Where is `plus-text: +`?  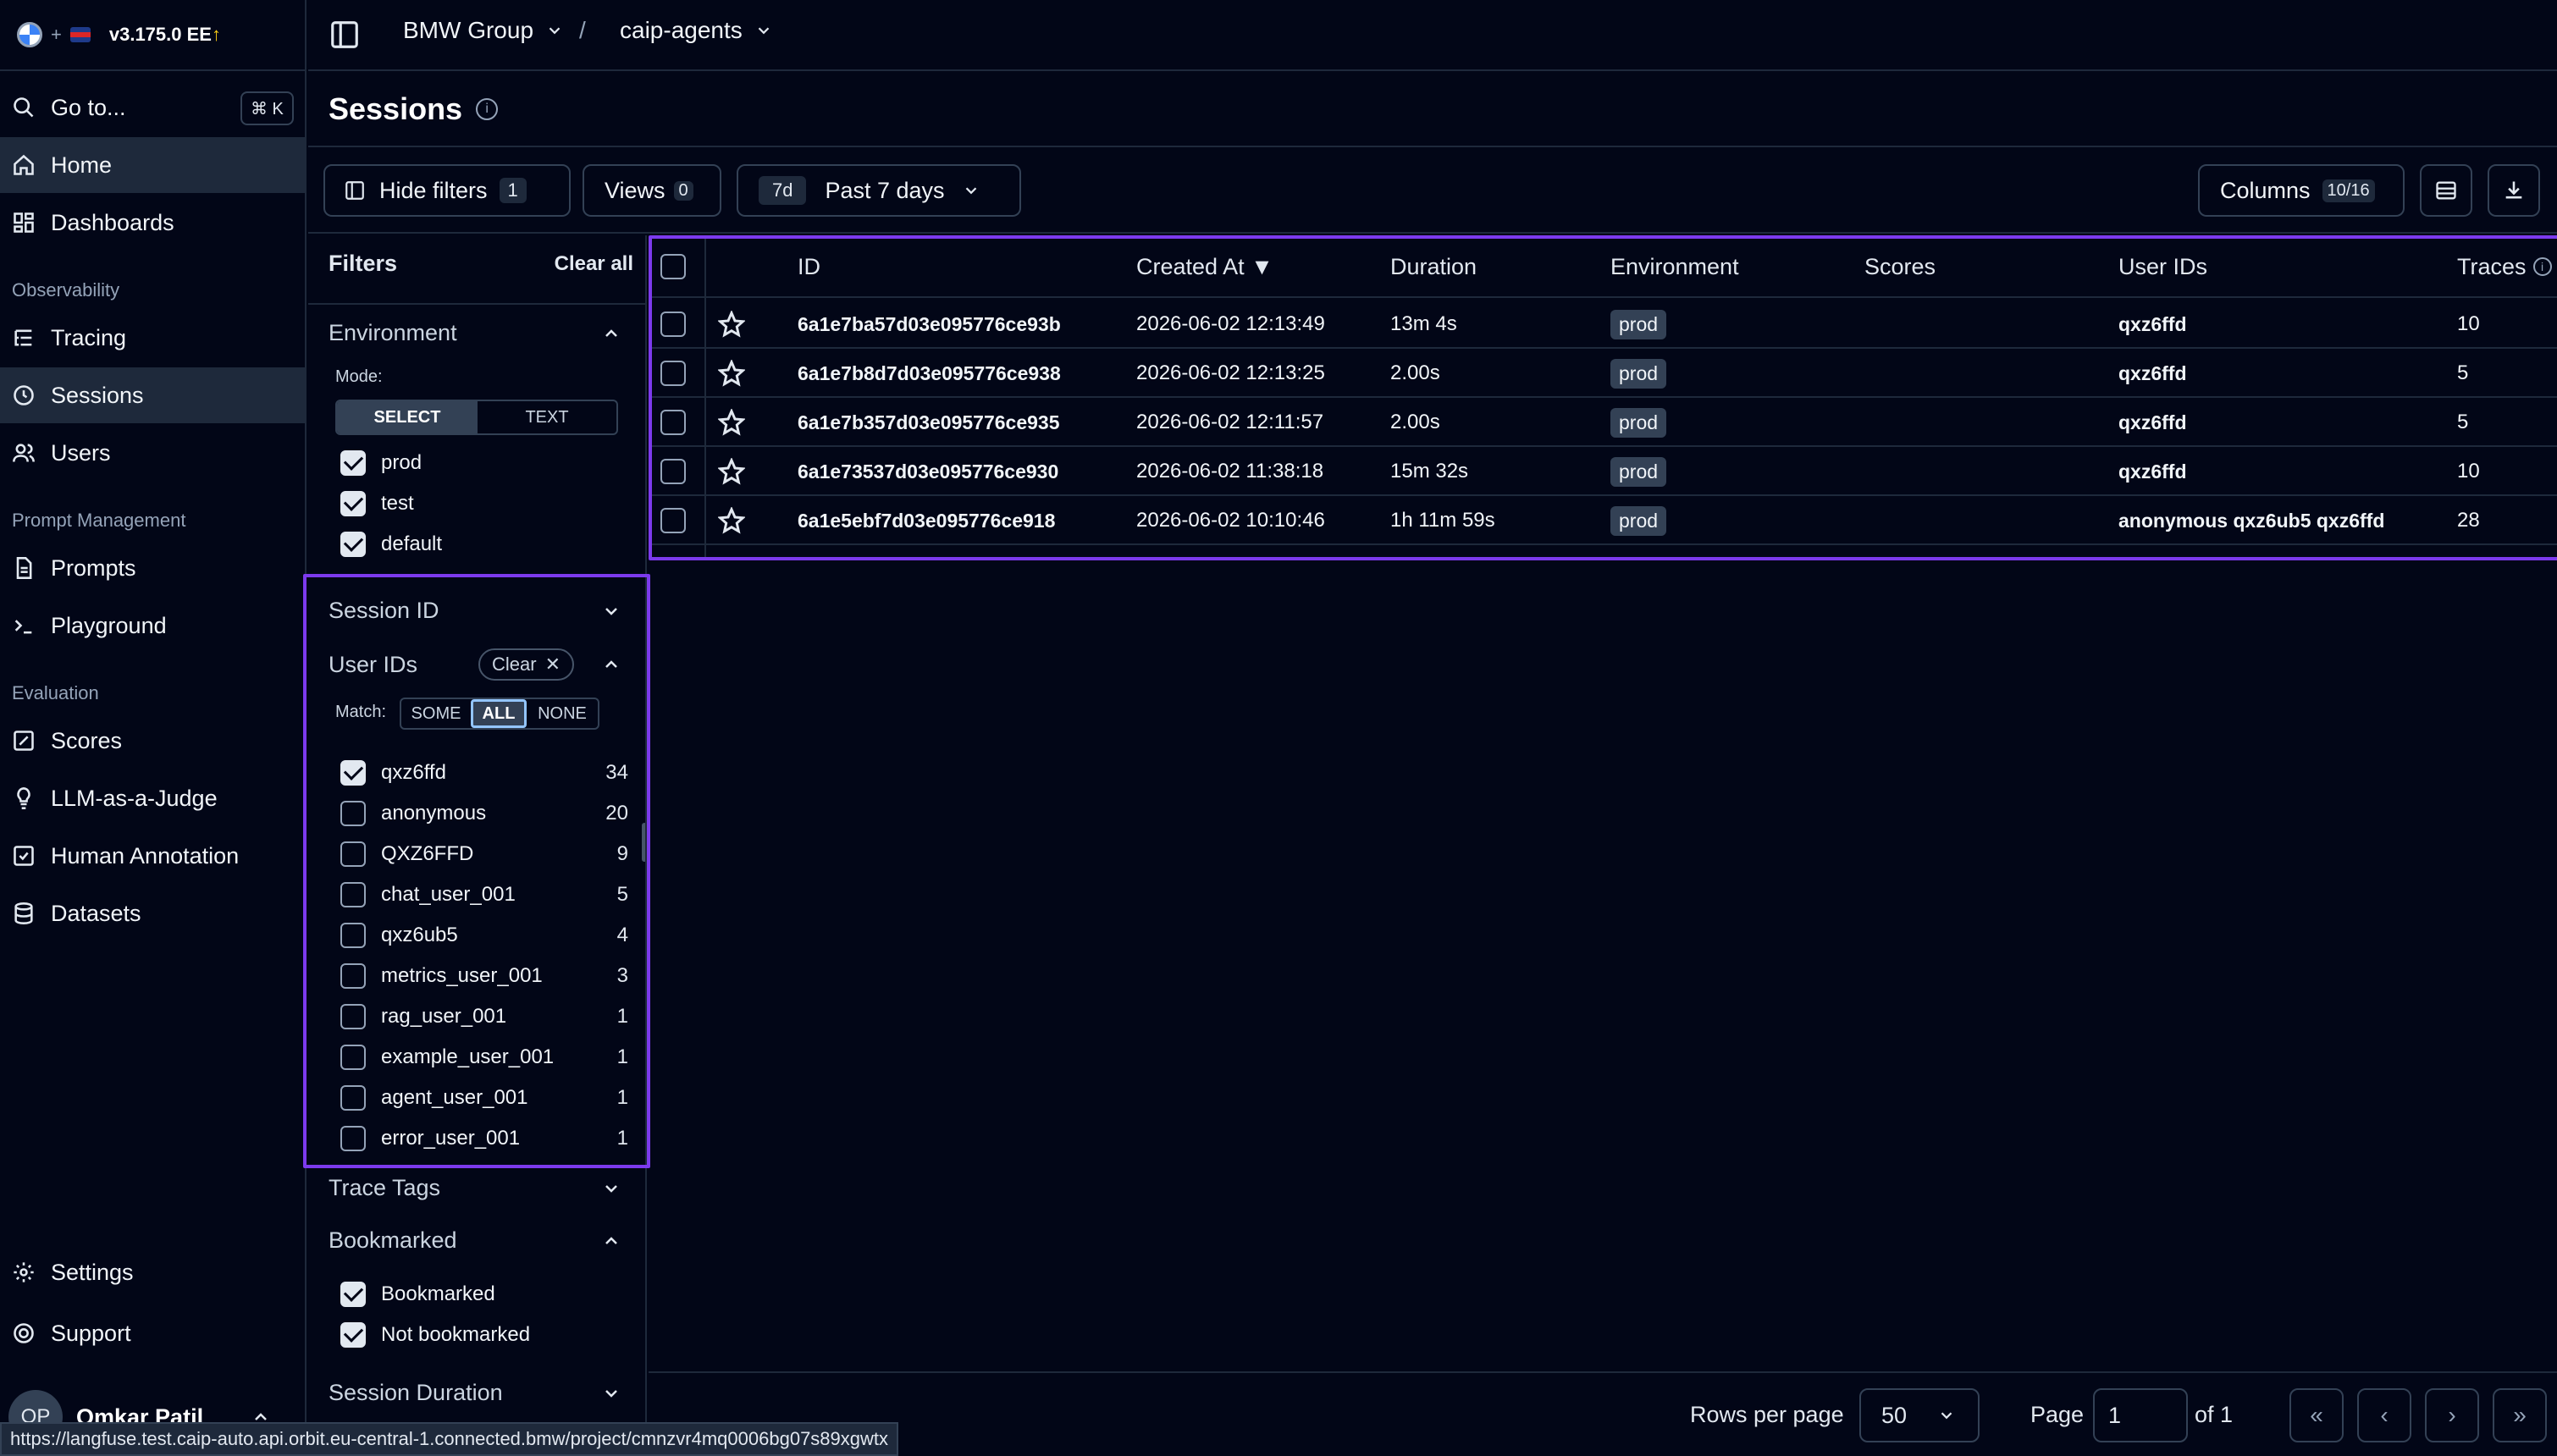 plus-text: + is located at coordinates (56, 34).